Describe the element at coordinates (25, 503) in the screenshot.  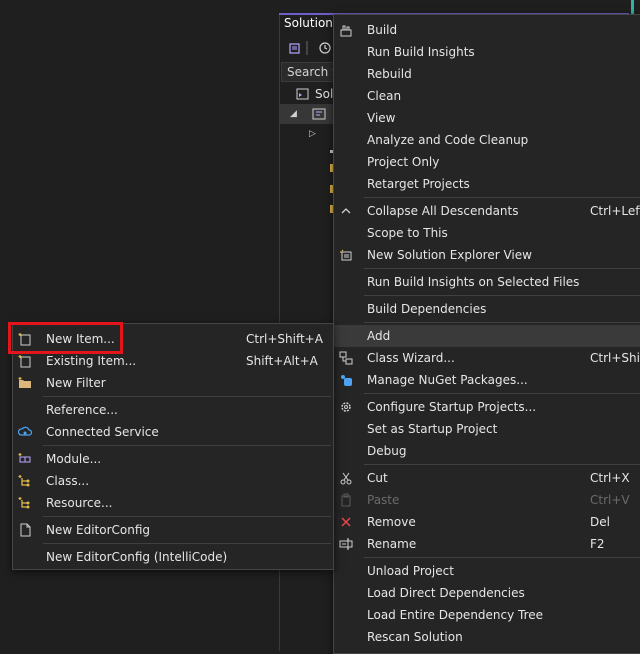
I see `resource-icon` at that location.